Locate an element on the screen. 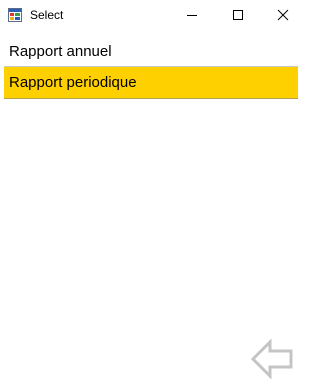 The image size is (320, 390). close-icon is located at coordinates (283, 15).